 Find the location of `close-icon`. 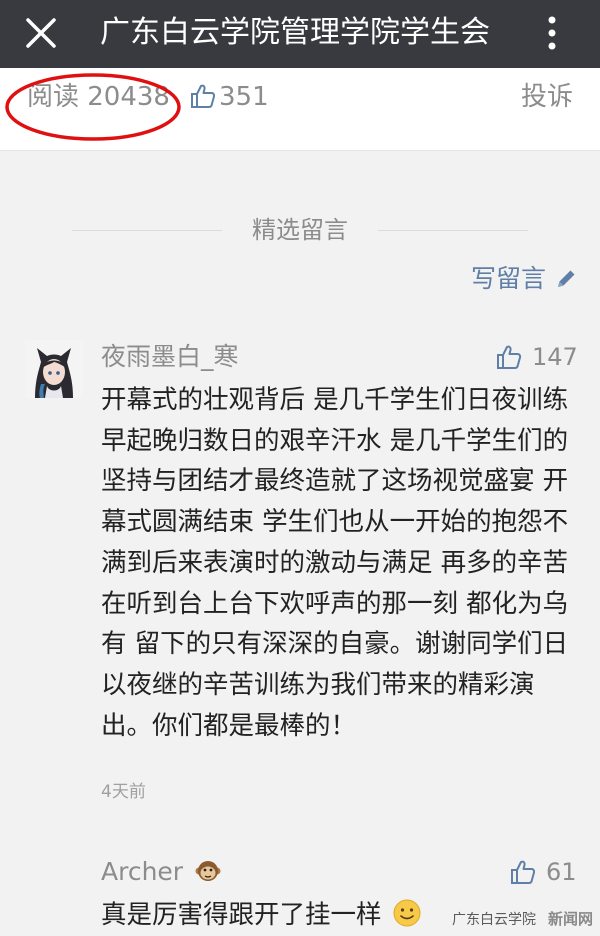

close-icon is located at coordinates (41, 33).